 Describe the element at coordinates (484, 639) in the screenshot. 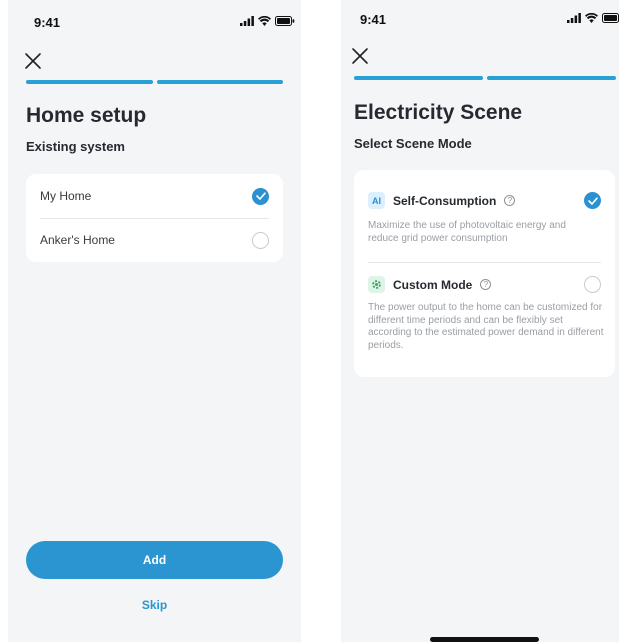

I see `home-indicator` at that location.